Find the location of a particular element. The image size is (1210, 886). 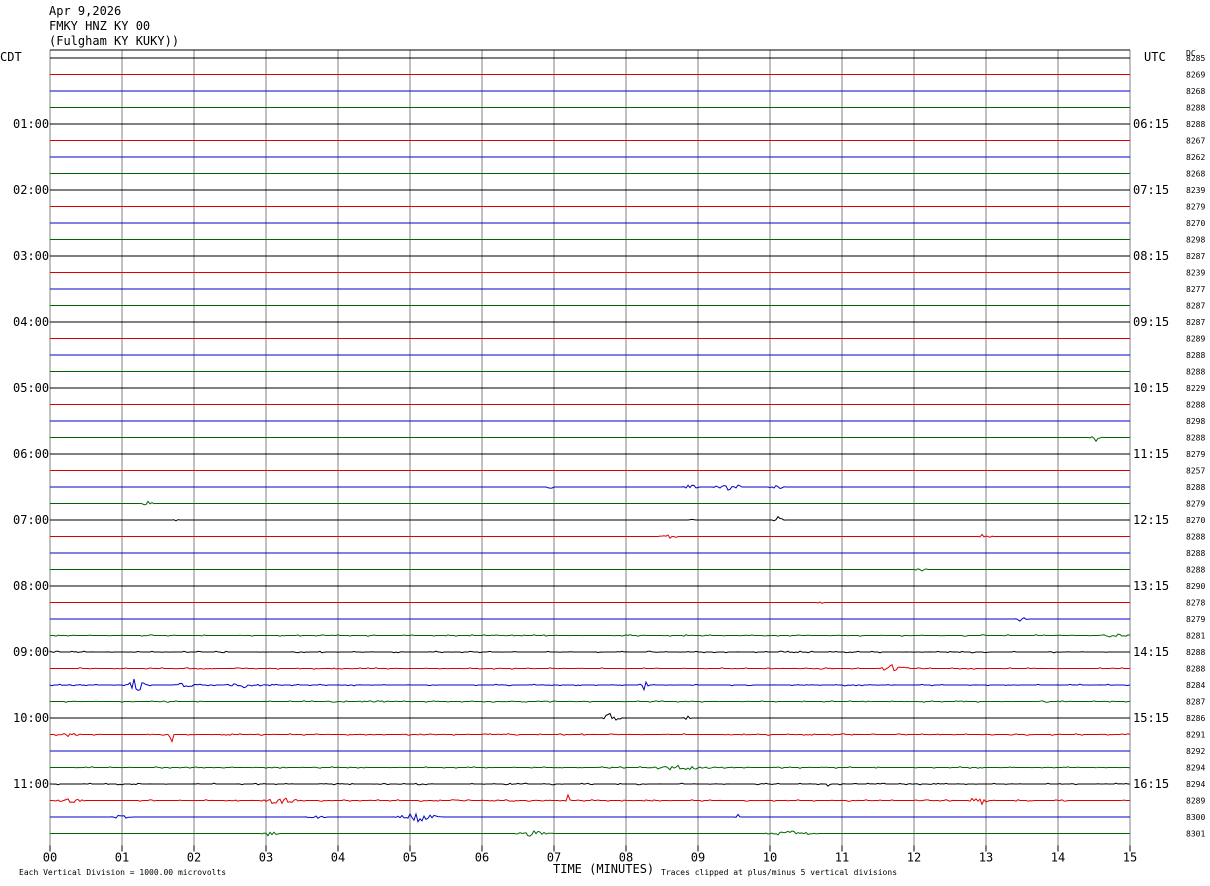

dc-value-row-28: 8270 is located at coordinates (1195, 520).